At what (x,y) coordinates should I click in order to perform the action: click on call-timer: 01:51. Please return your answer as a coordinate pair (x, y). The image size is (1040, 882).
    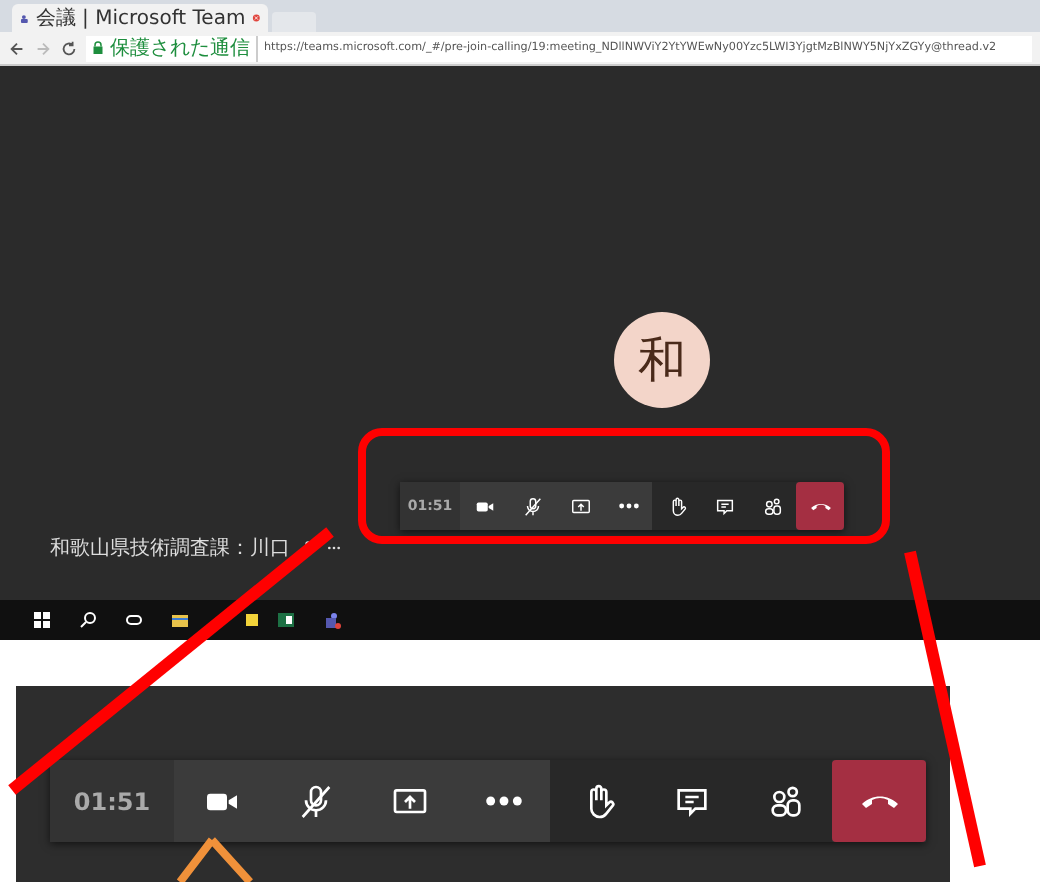
    Looking at the image, I should click on (112, 801).